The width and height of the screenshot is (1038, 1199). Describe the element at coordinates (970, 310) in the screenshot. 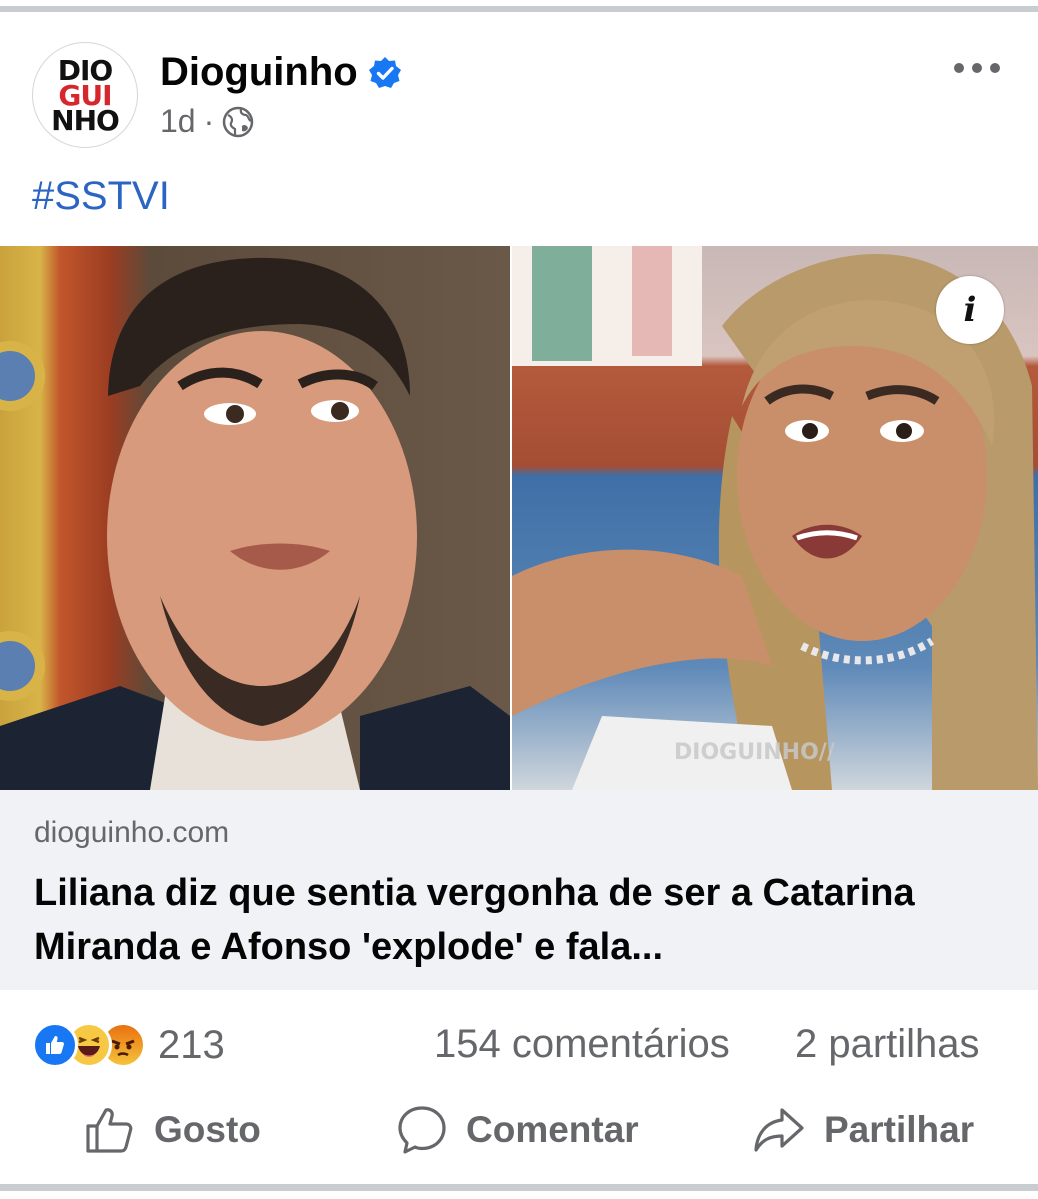

I see `info-button: i` at that location.